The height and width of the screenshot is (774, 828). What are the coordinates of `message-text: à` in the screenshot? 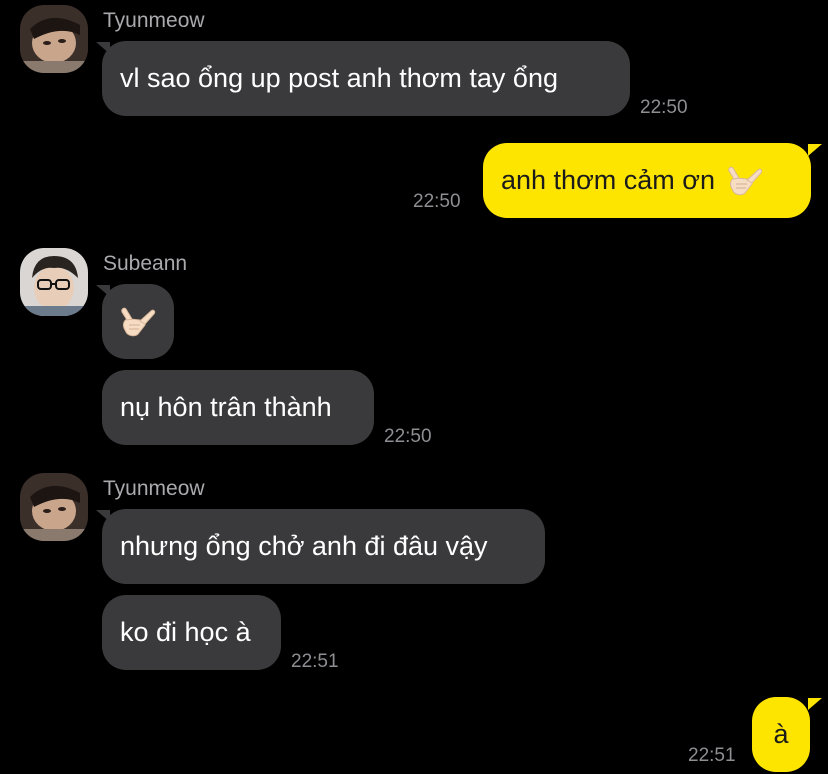 It's located at (781, 734).